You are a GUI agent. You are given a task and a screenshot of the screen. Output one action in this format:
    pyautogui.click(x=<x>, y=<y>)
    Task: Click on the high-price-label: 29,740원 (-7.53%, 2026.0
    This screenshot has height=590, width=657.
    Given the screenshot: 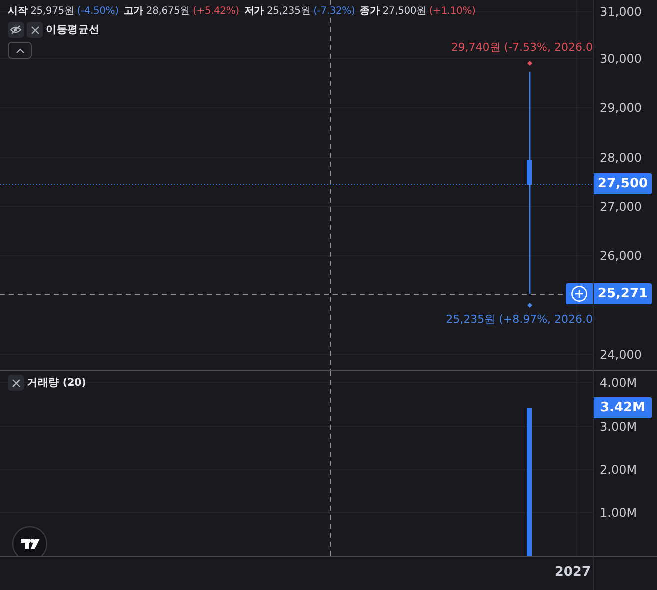 What is the action you would take?
    pyautogui.click(x=522, y=47)
    